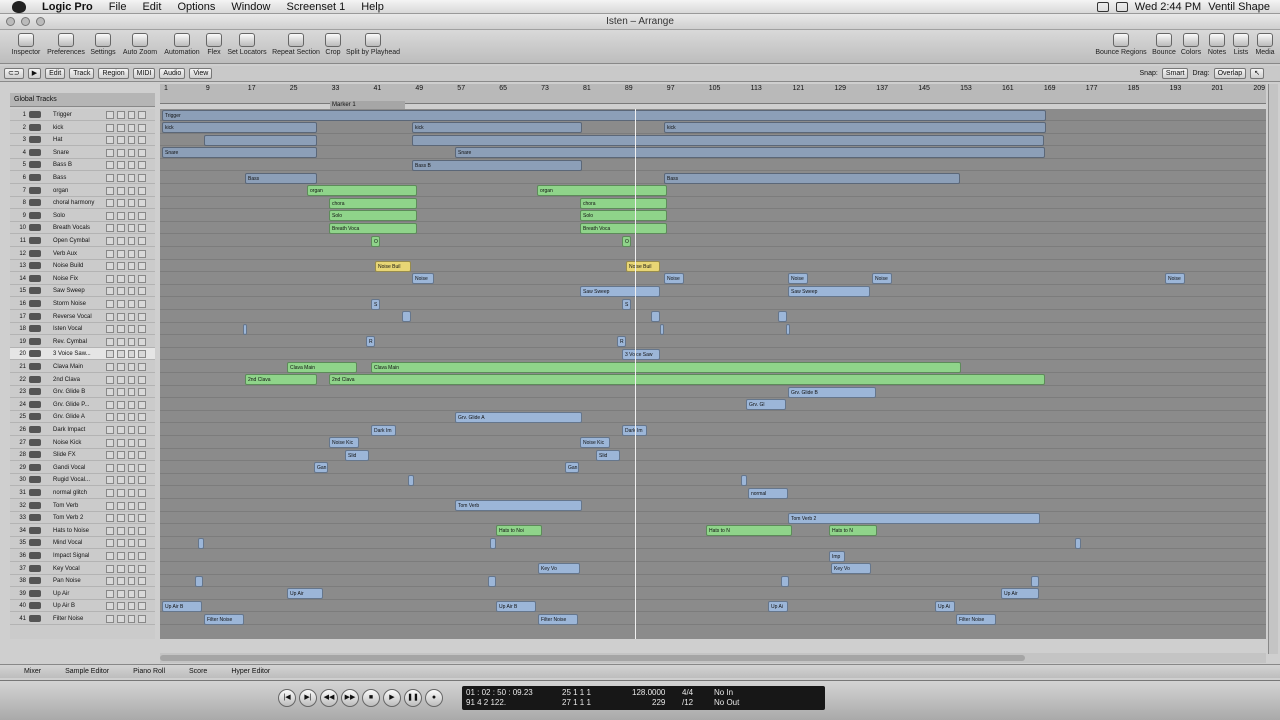  What do you see at coordinates (58, 128) in the screenshot?
I see `track-name: kick` at bounding box center [58, 128].